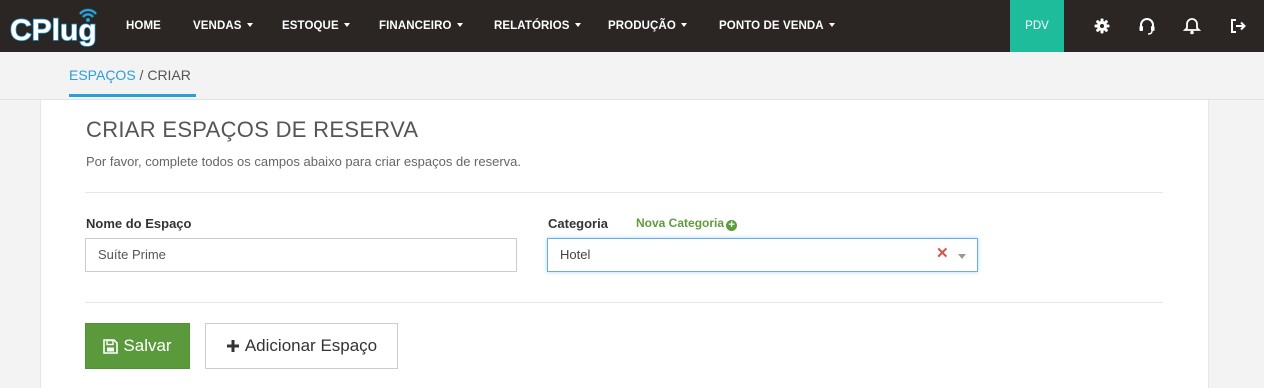 The image size is (1264, 388). Describe the element at coordinates (311, 345) in the screenshot. I see `add-space-button-label: Adicionar Espaço` at that location.